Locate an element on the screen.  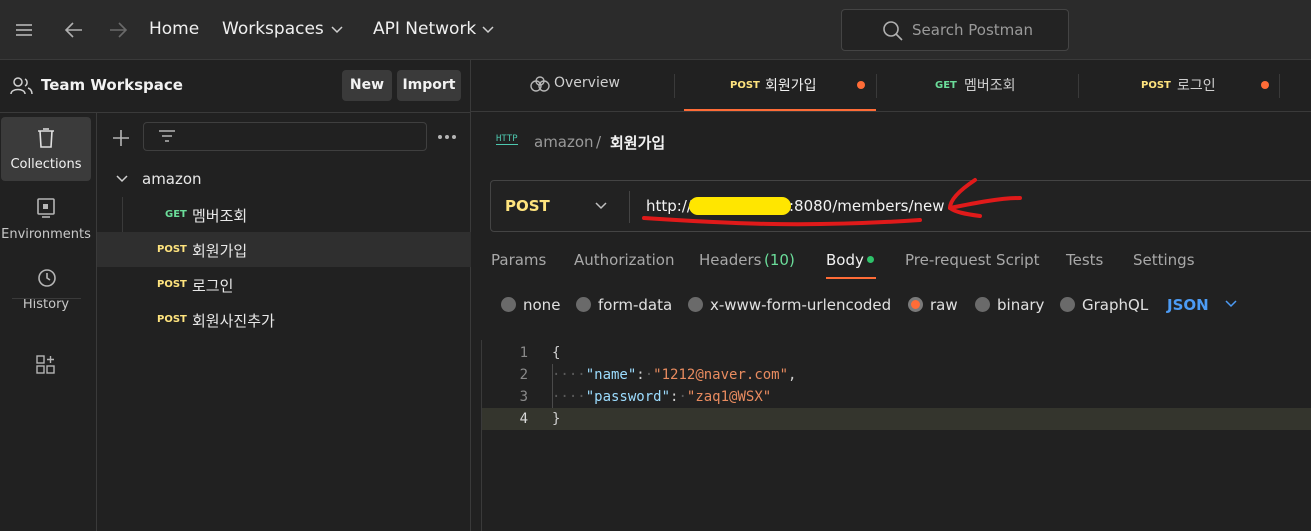
configure-workbench-icon is located at coordinates (46, 365).